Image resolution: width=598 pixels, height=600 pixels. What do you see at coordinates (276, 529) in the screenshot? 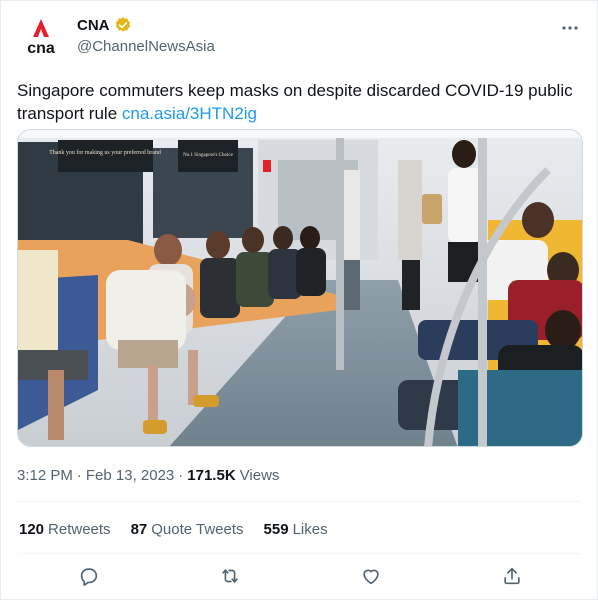
I see `likes-count: 559` at bounding box center [276, 529].